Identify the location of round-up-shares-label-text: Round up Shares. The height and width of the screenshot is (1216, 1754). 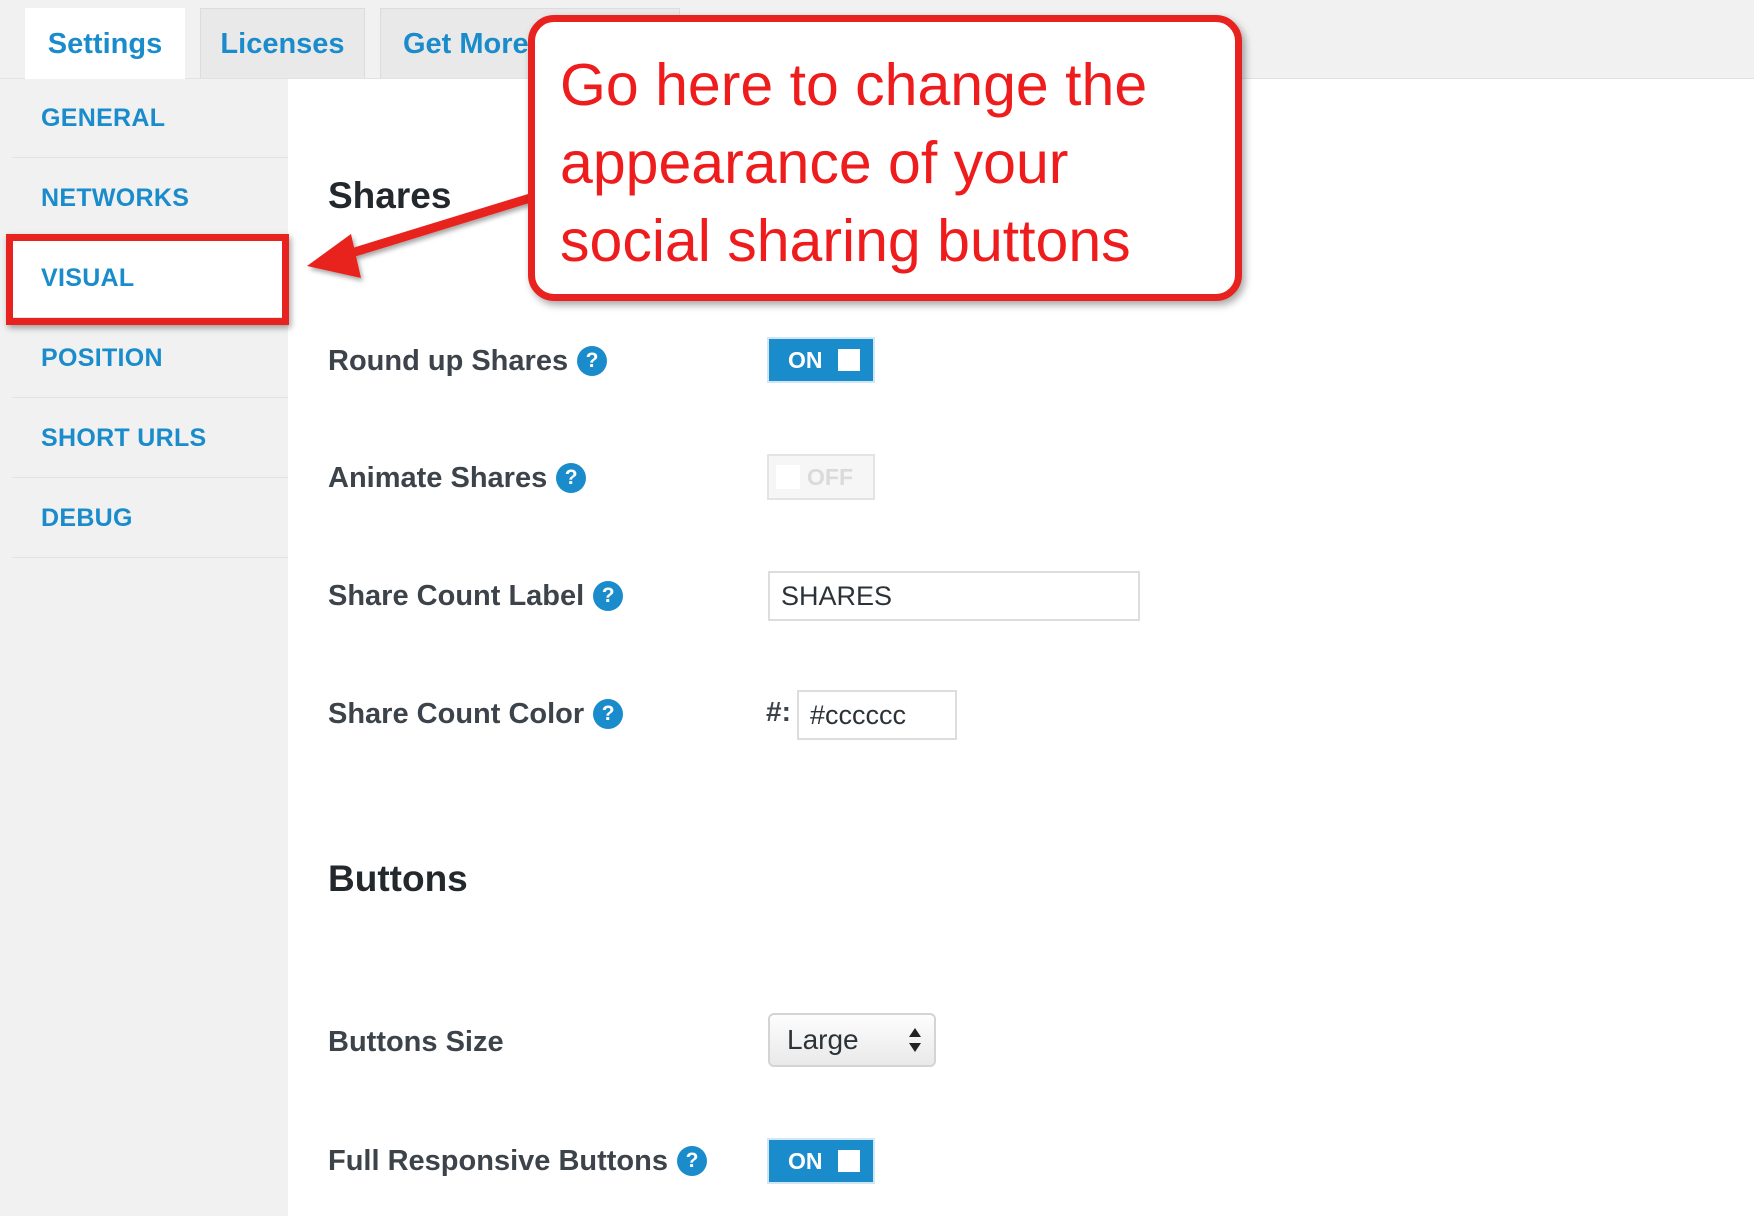
(448, 360).